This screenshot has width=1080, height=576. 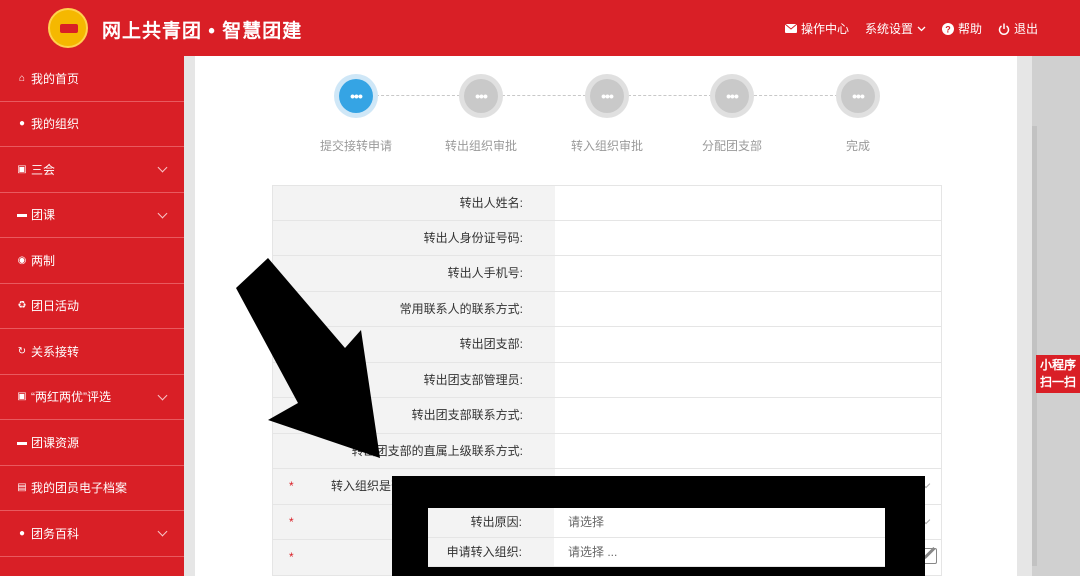 What do you see at coordinates (71, 397) in the screenshot?
I see `sidebar-item-label: “两红两优”评选` at bounding box center [71, 397].